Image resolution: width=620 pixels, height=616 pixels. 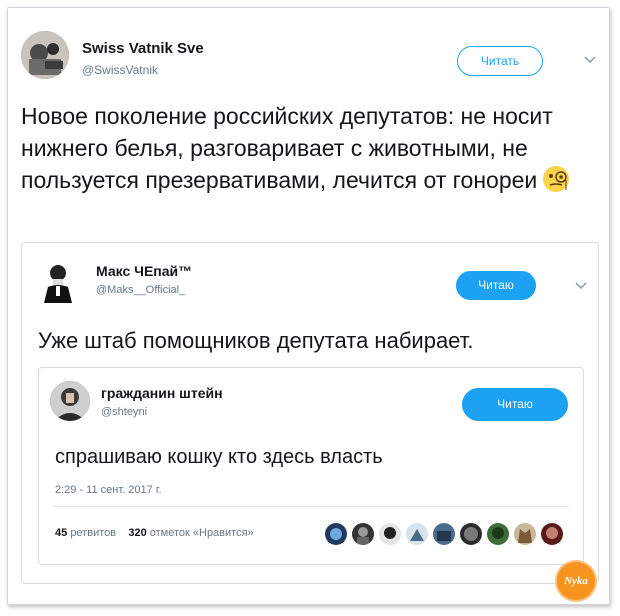 What do you see at coordinates (162, 393) in the screenshot?
I see `inner-display-name: гражданин штейн` at bounding box center [162, 393].